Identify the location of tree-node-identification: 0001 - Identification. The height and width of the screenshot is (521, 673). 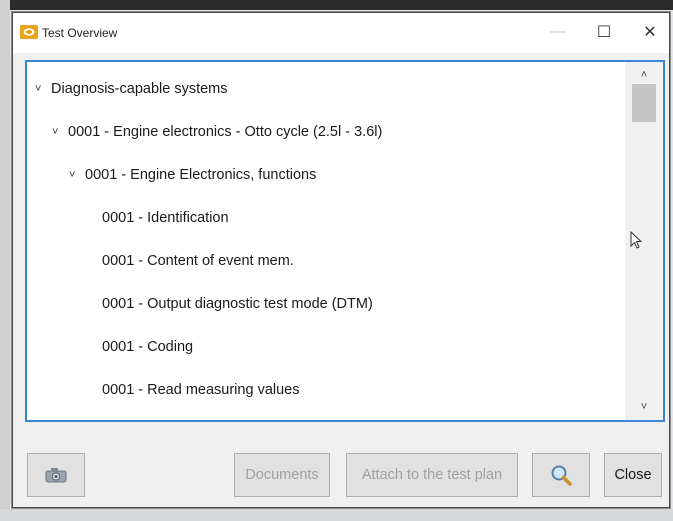
(165, 218).